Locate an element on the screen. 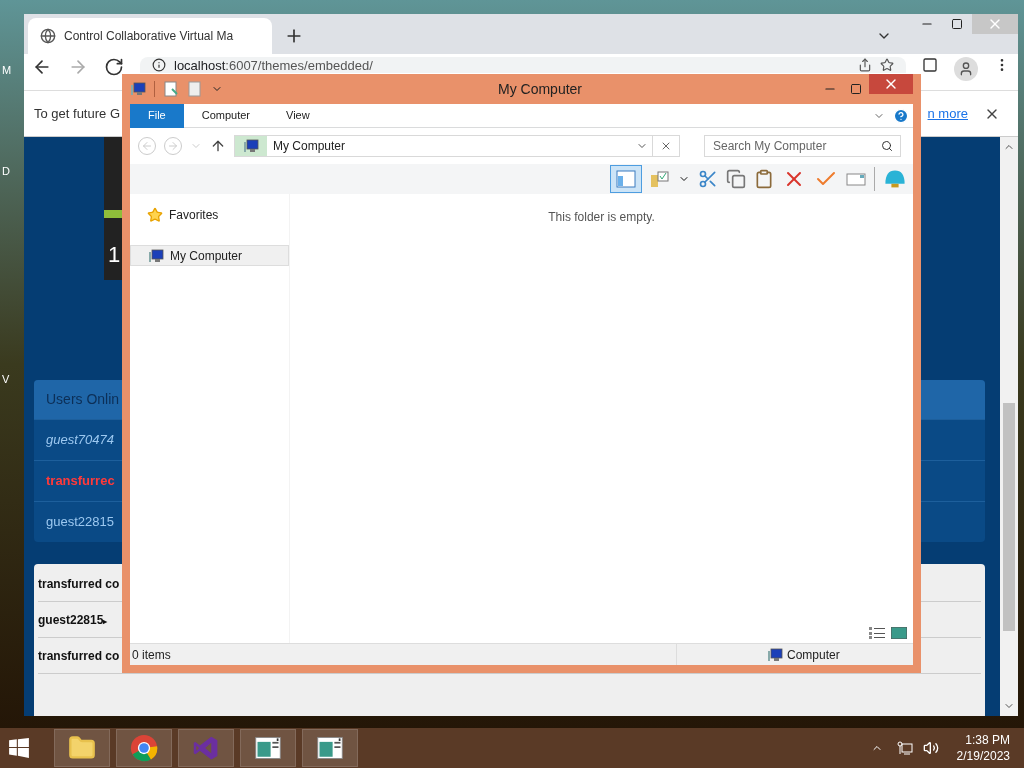 The image size is (1024, 768). help-icon is located at coordinates (901, 115).